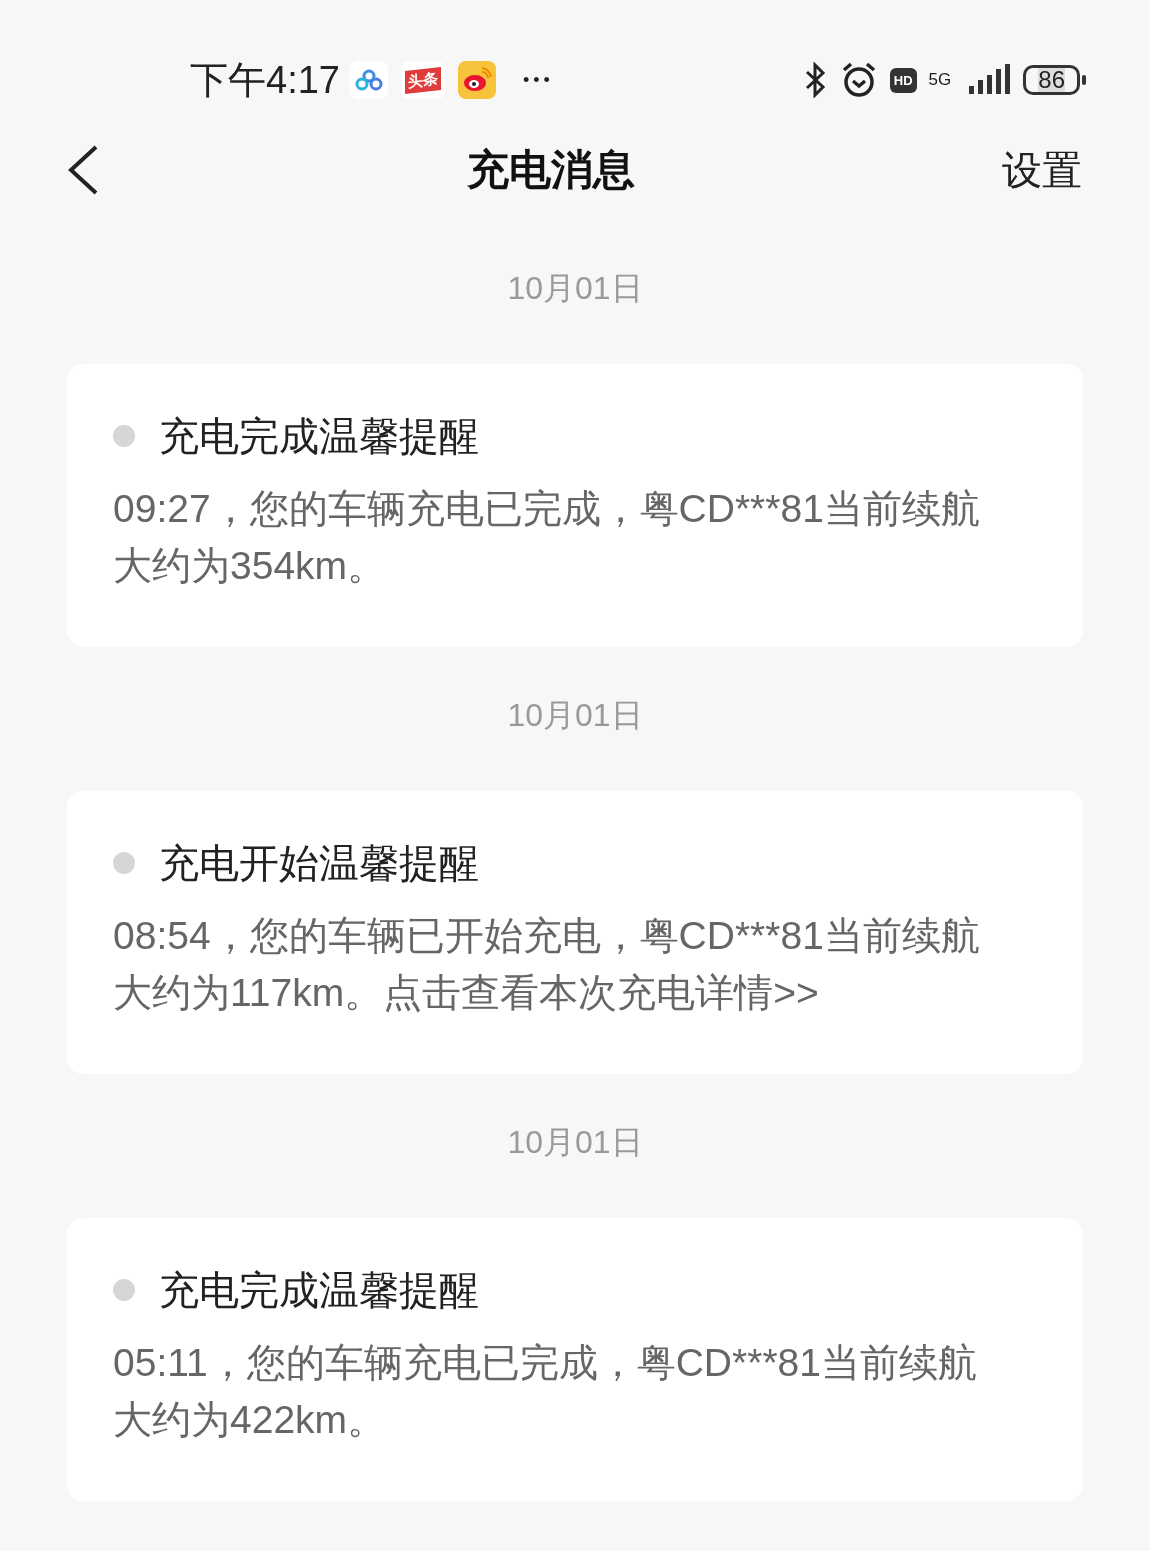 This screenshot has height=1551, width=1150. I want to click on settings-button: 设置, so click(1042, 170).